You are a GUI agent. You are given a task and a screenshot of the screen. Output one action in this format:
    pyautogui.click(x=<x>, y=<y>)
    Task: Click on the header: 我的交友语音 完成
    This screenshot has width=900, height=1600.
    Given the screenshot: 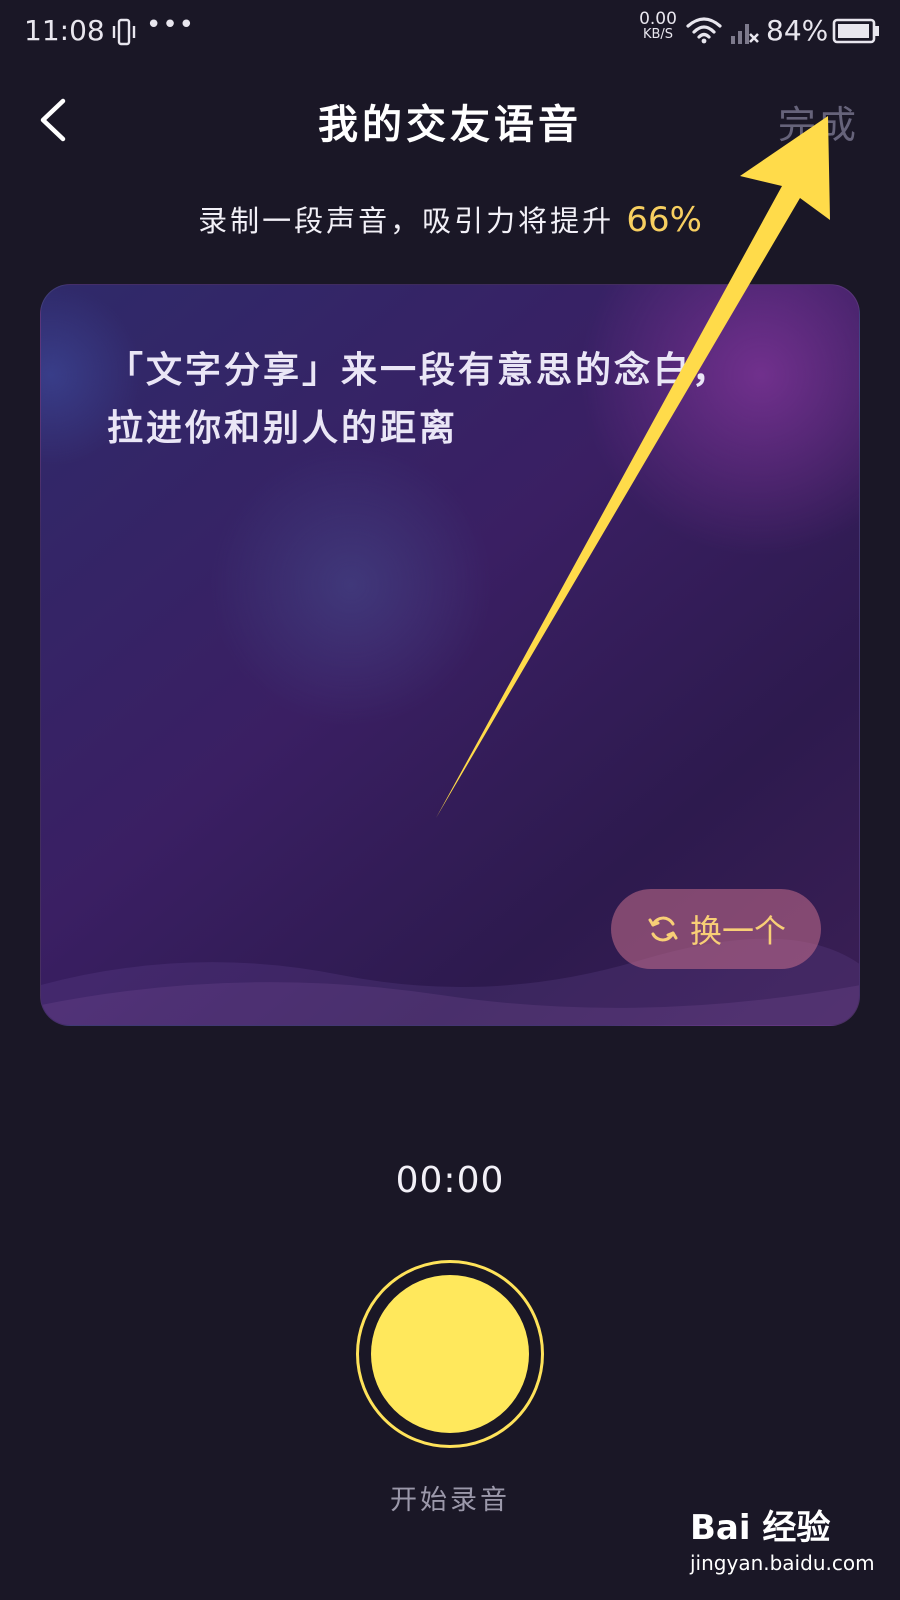 What is the action you would take?
    pyautogui.click(x=450, y=120)
    